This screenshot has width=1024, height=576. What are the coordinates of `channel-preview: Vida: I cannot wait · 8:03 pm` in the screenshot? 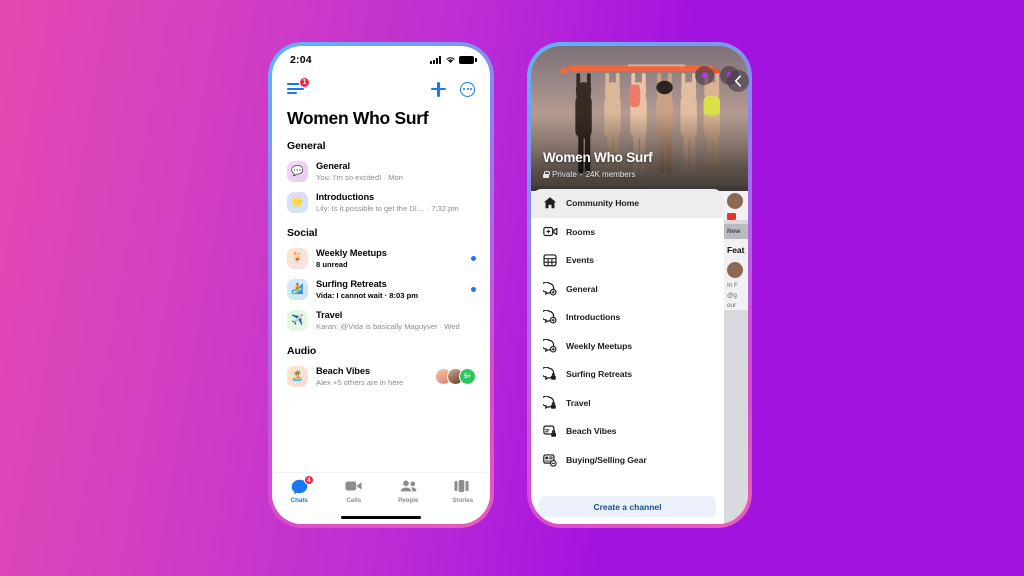 It's located at (367, 295).